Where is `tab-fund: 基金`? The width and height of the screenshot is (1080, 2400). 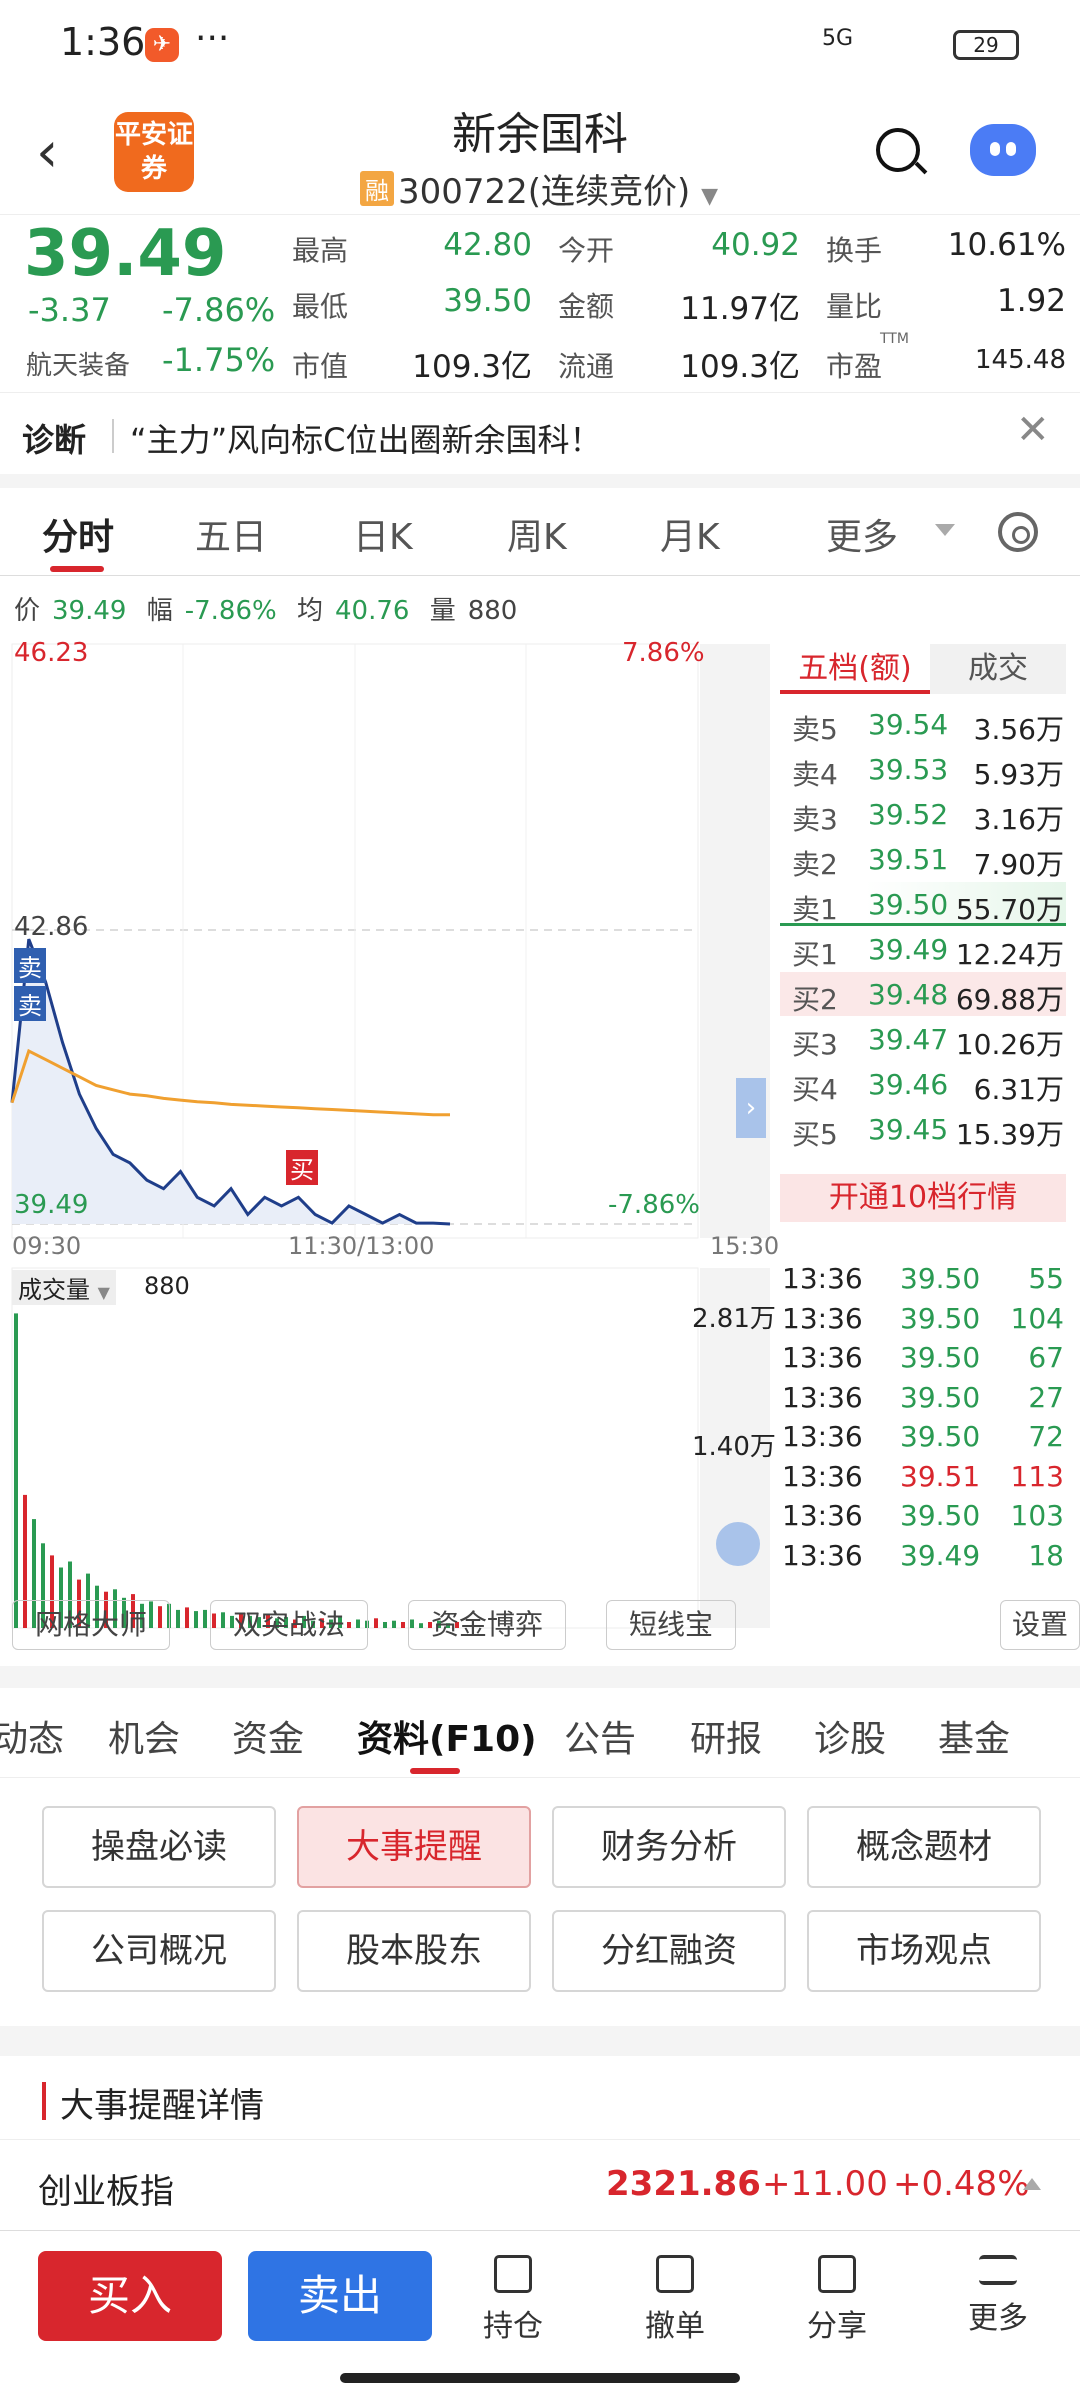 tab-fund: 基金 is located at coordinates (974, 1736).